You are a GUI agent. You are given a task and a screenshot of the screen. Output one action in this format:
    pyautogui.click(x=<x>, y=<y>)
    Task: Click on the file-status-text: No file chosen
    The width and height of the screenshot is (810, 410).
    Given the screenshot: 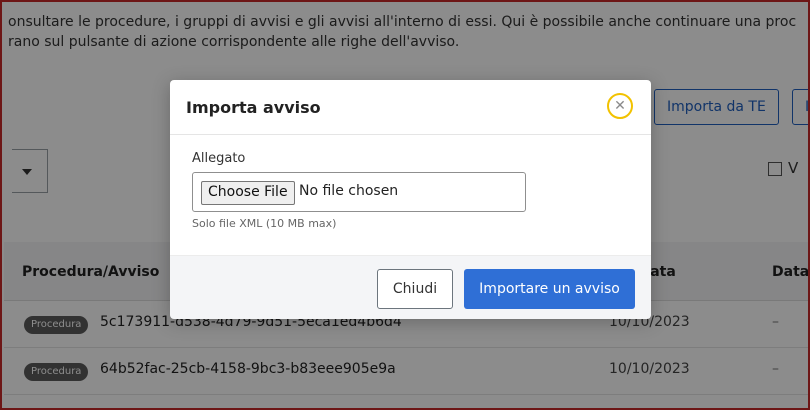 What is the action you would take?
    pyautogui.click(x=349, y=191)
    